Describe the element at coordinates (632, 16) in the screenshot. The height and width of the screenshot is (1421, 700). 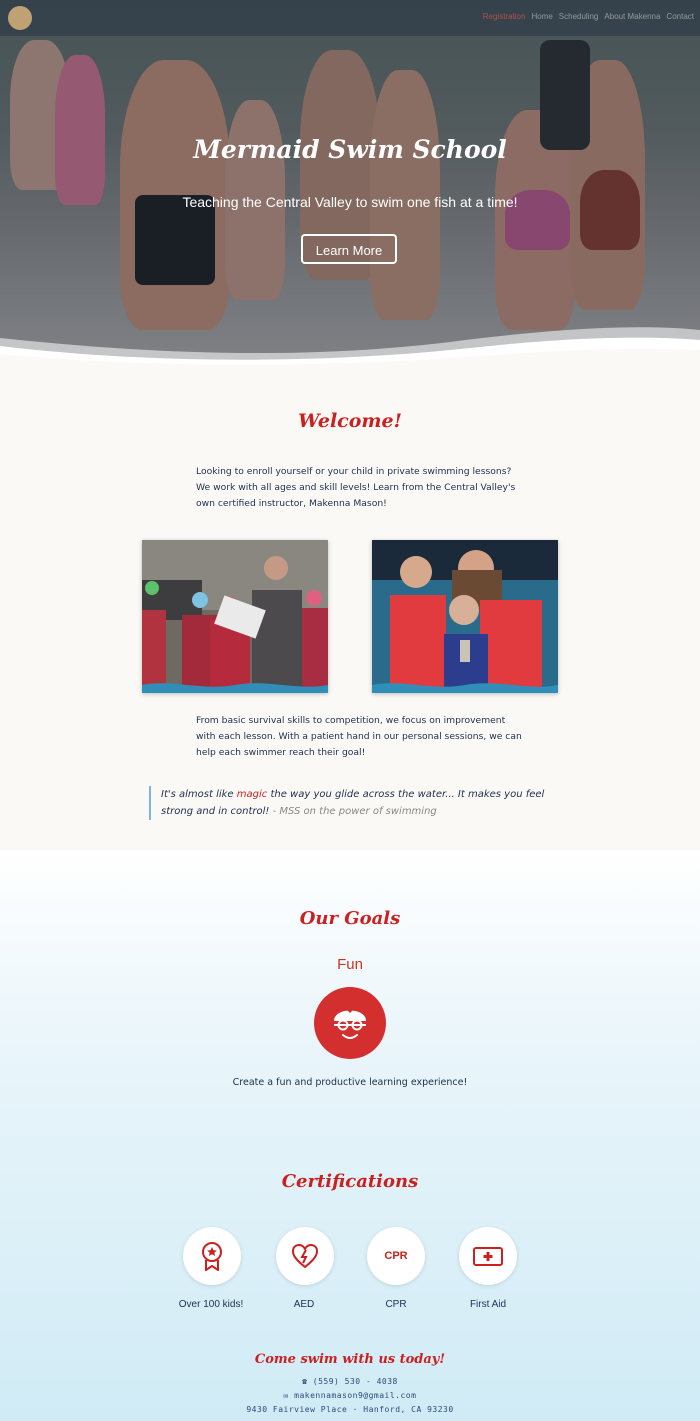
I see `nav-link-about: About Makenna` at that location.